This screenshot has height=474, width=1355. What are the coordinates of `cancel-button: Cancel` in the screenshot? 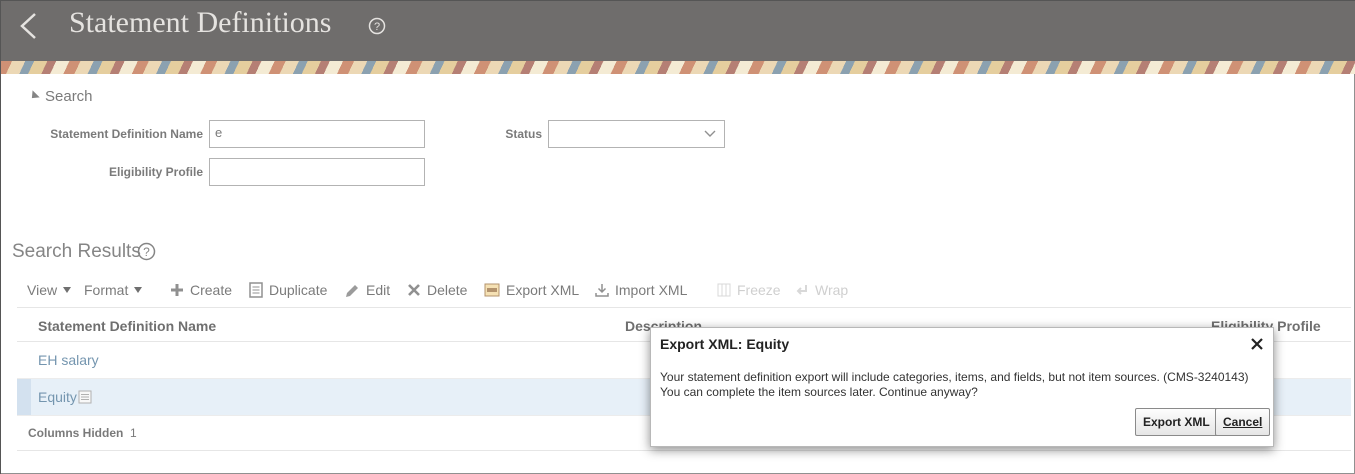 It's located at (1243, 422).